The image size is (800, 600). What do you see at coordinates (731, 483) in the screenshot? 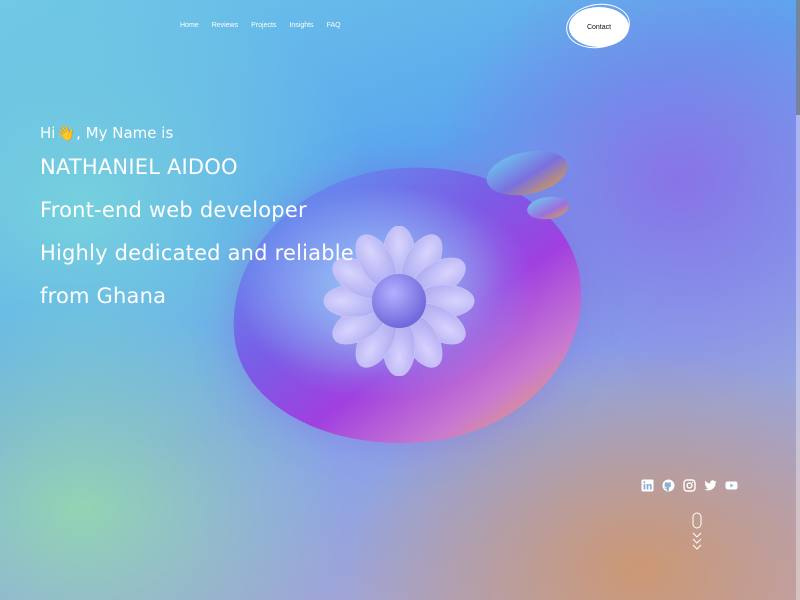
I see `youtube-icon` at bounding box center [731, 483].